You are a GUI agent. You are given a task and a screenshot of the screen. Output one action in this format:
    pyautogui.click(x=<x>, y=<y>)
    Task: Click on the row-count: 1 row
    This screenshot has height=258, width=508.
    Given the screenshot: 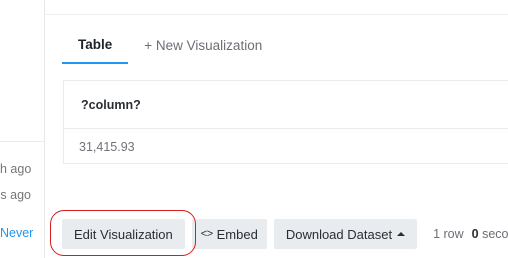 What is the action you would take?
    pyautogui.click(x=448, y=234)
    